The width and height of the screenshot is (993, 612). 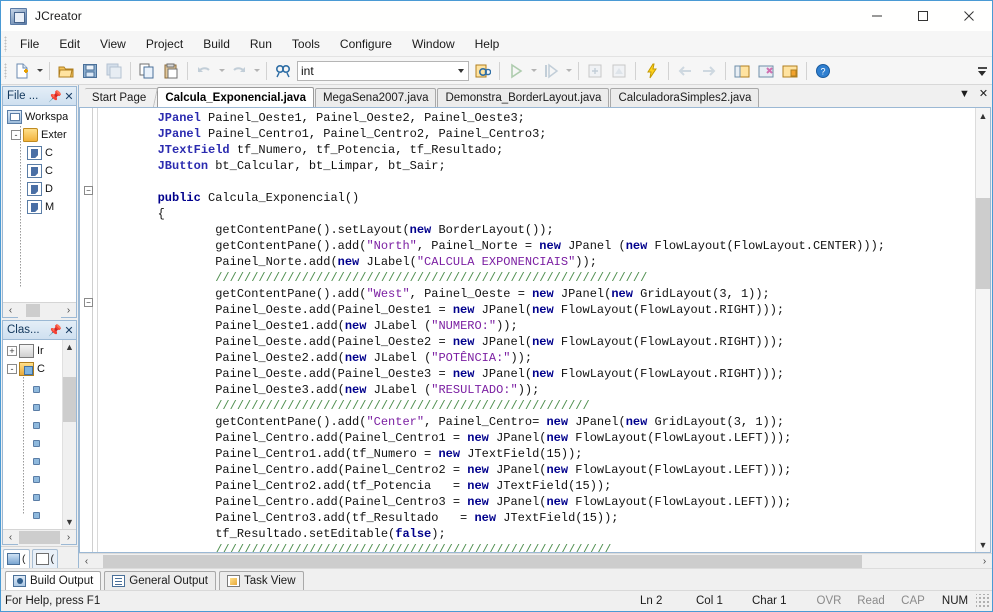 I want to click on run-file-icon, so click(x=551, y=71).